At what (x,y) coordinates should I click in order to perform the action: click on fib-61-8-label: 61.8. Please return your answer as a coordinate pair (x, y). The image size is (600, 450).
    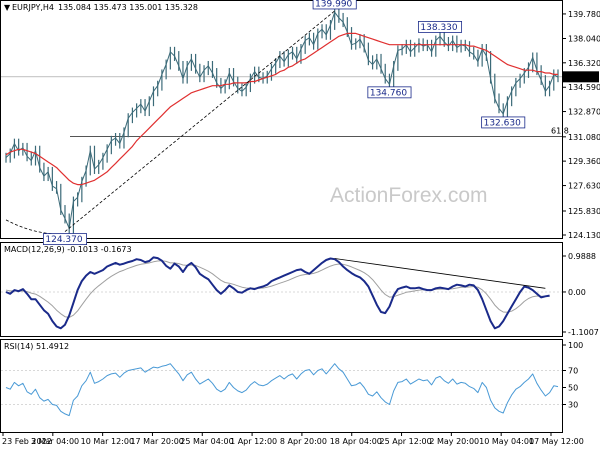
    Looking at the image, I should click on (560, 131).